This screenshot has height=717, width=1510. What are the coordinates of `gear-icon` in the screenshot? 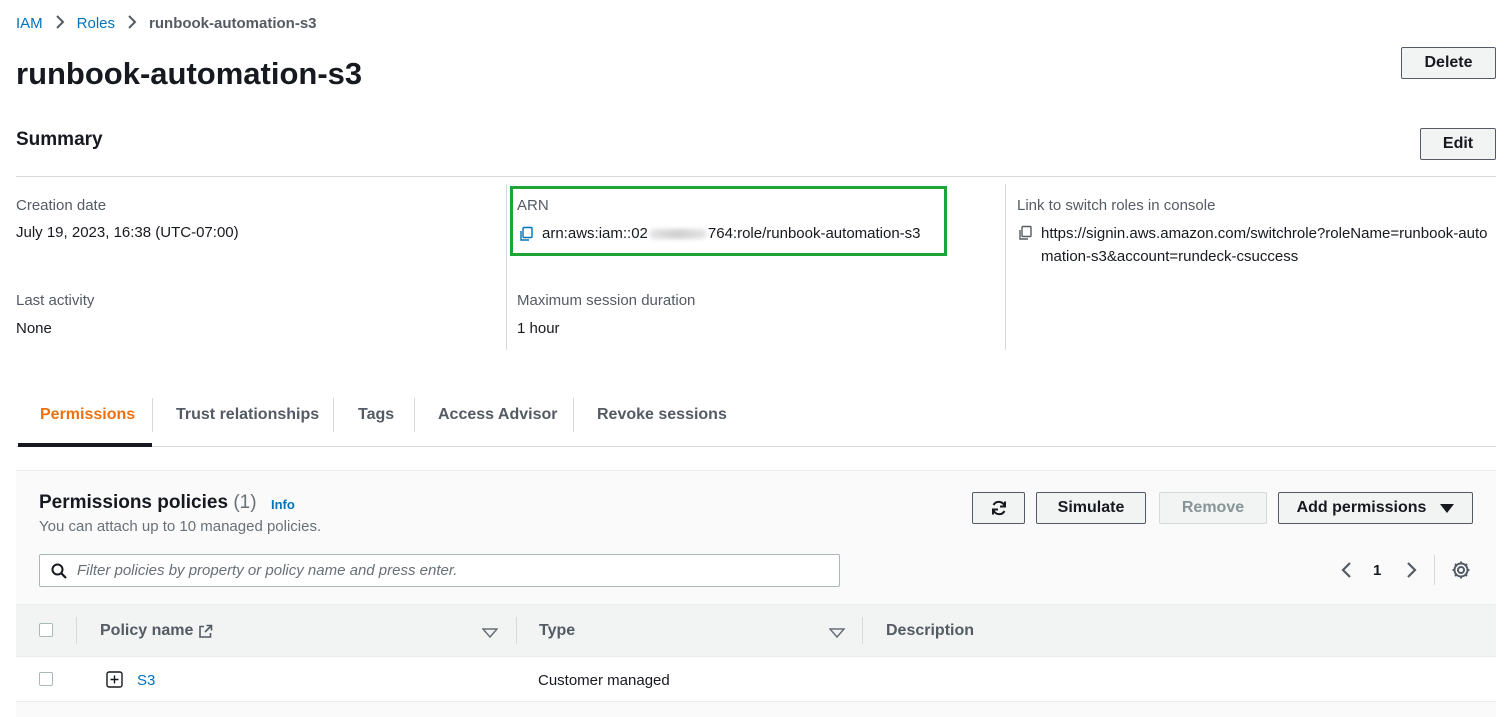 It's located at (1461, 572).